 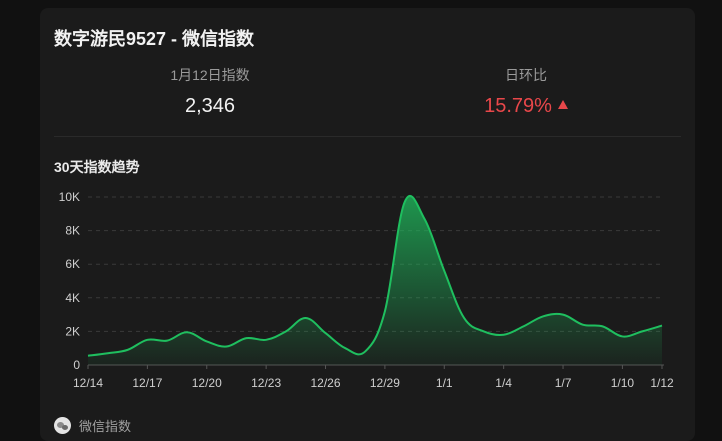 What do you see at coordinates (385, 383) in the screenshot?
I see `x-tick-label: 12/29` at bounding box center [385, 383].